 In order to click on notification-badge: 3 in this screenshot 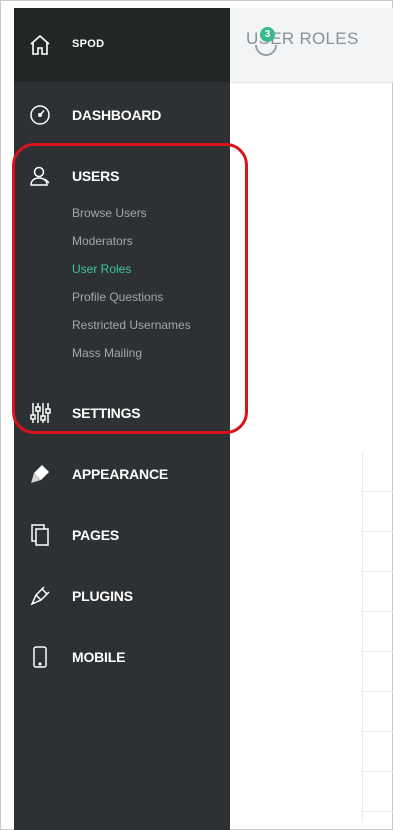, I will do `click(267, 34)`.